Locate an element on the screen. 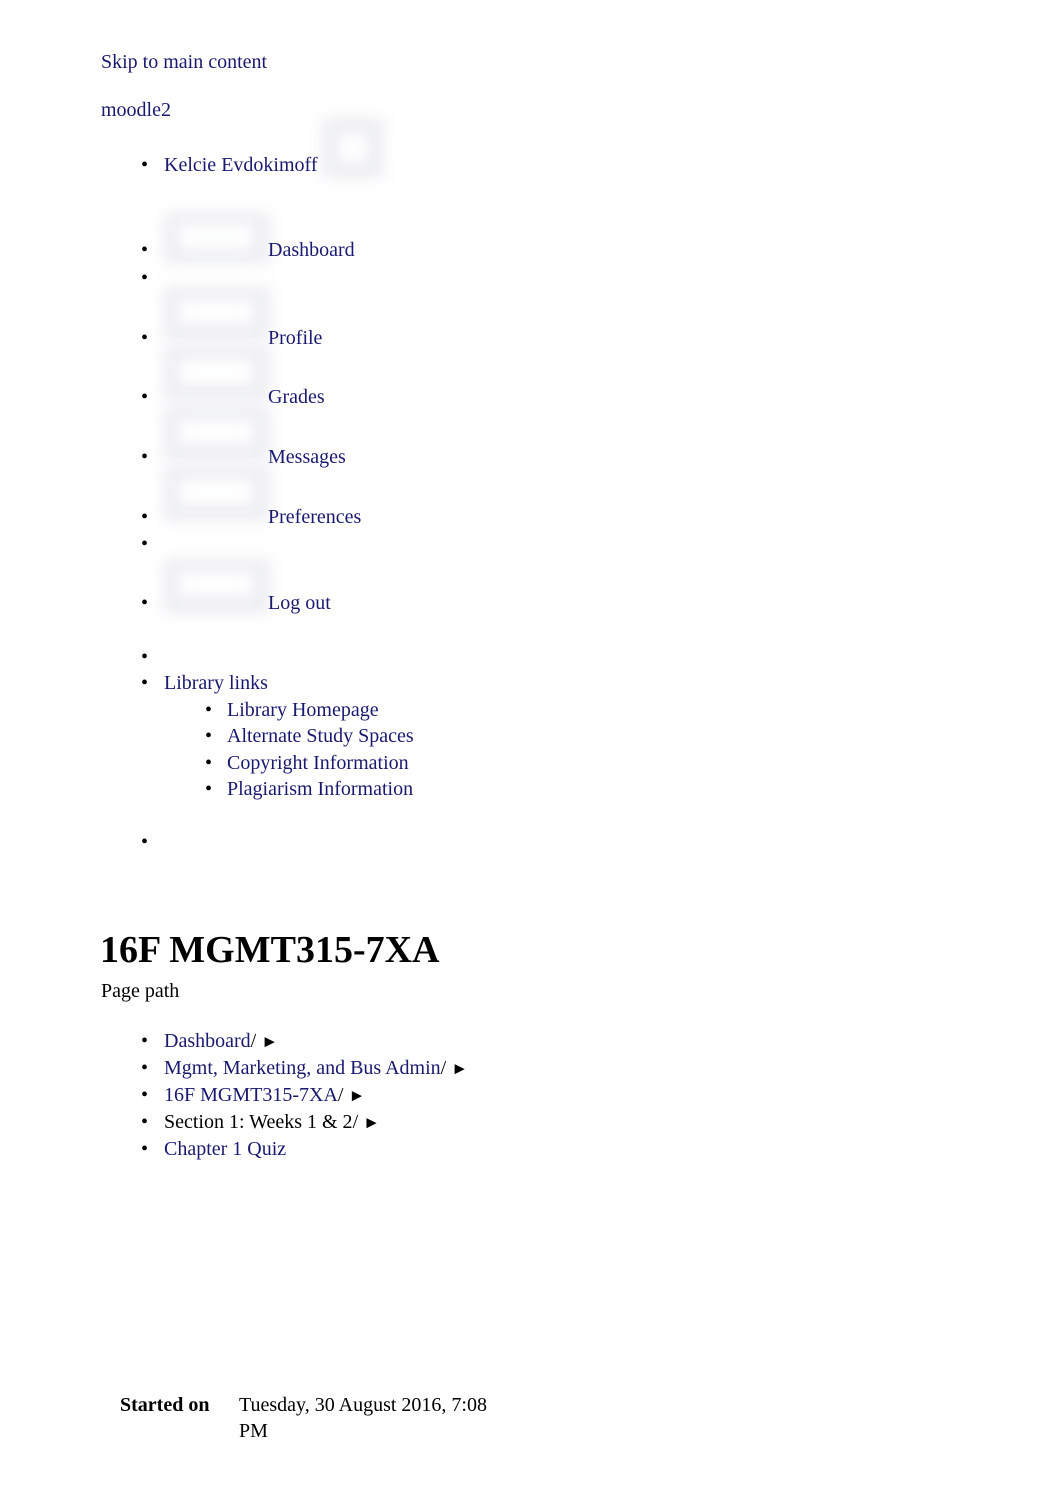 Image resolution: width=1062 pixels, height=1506 pixels. breadcrumb-item-quiz: • Chapter 1 Quiz is located at coordinates (531, 1149).